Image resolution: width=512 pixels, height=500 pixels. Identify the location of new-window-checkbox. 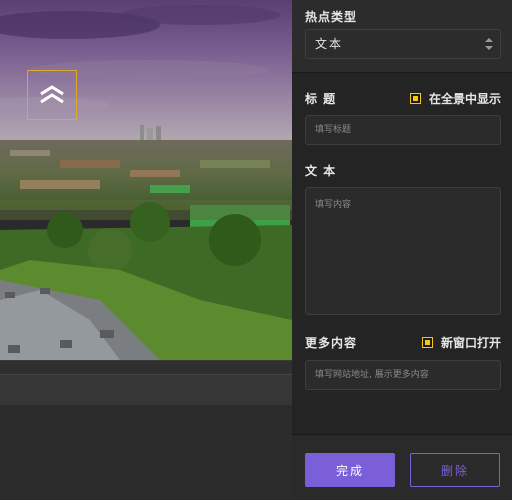
(427, 342).